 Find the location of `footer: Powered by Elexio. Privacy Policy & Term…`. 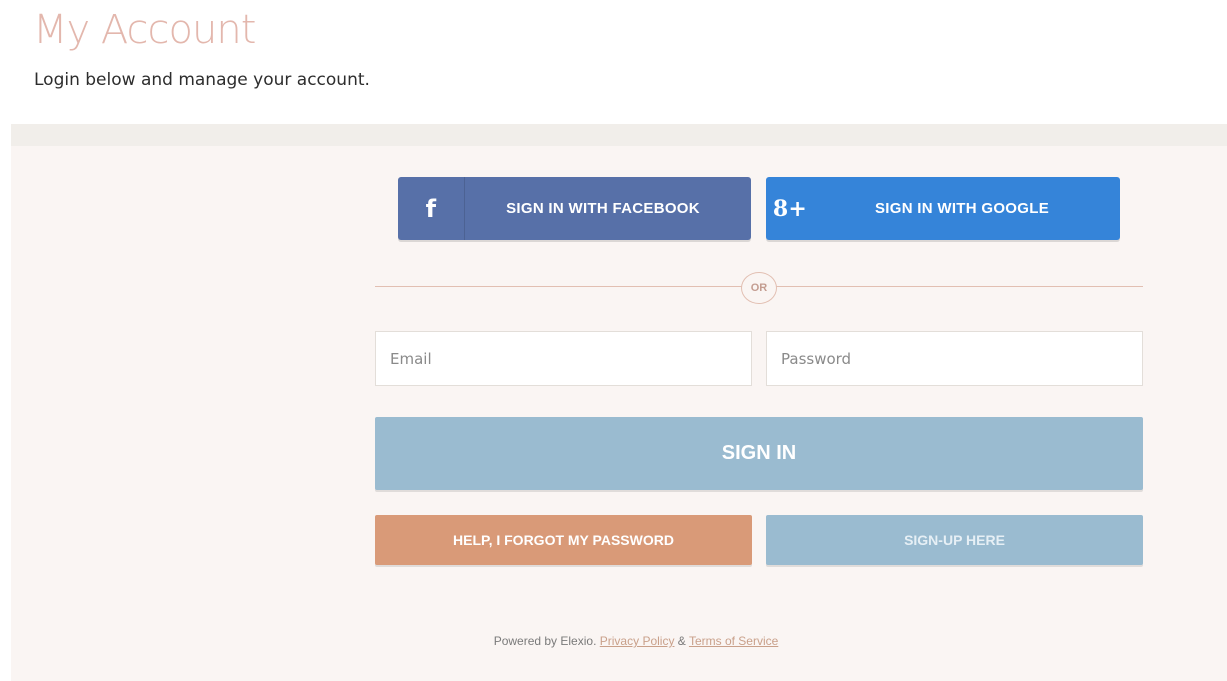

footer: Powered by Elexio. Privacy Policy & Term… is located at coordinates (619, 641).